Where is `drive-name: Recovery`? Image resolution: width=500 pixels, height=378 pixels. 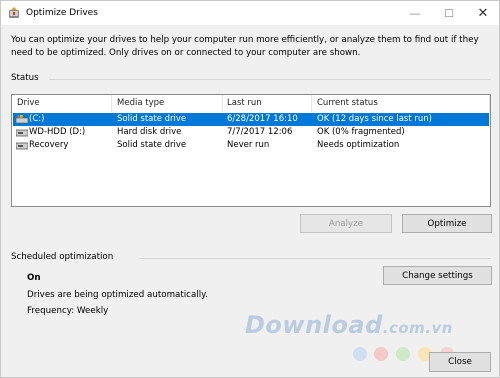
drive-name: Recovery is located at coordinates (49, 145).